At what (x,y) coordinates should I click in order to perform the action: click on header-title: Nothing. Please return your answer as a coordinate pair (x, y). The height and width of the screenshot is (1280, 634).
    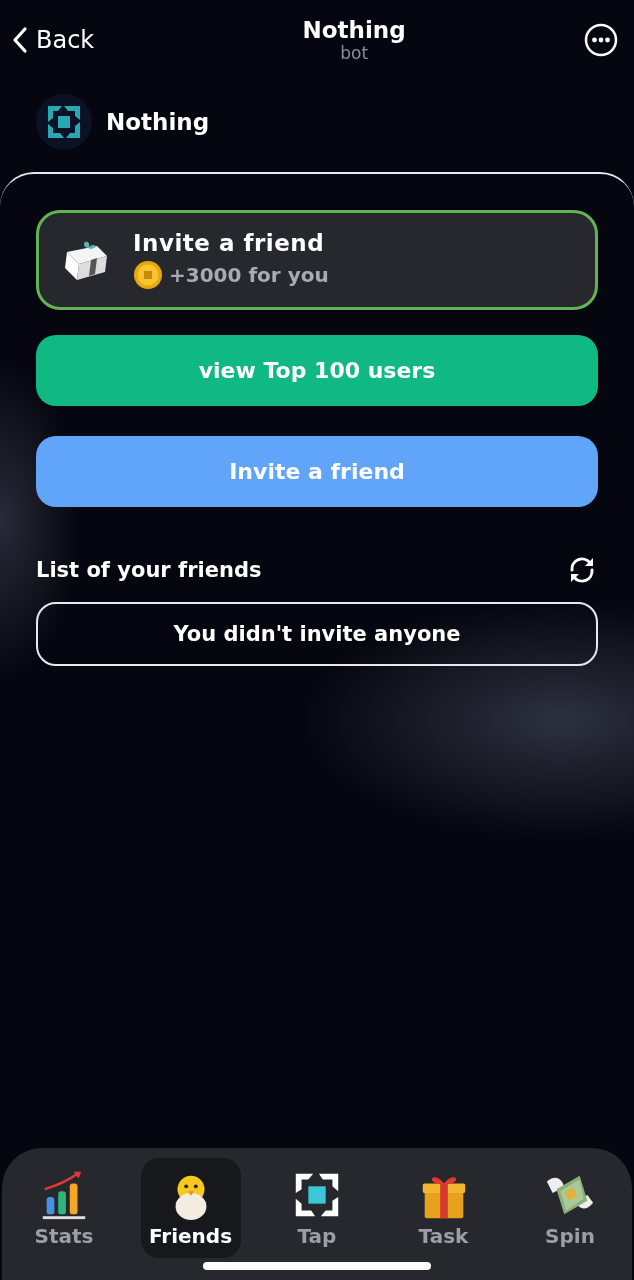
    Looking at the image, I should click on (354, 30).